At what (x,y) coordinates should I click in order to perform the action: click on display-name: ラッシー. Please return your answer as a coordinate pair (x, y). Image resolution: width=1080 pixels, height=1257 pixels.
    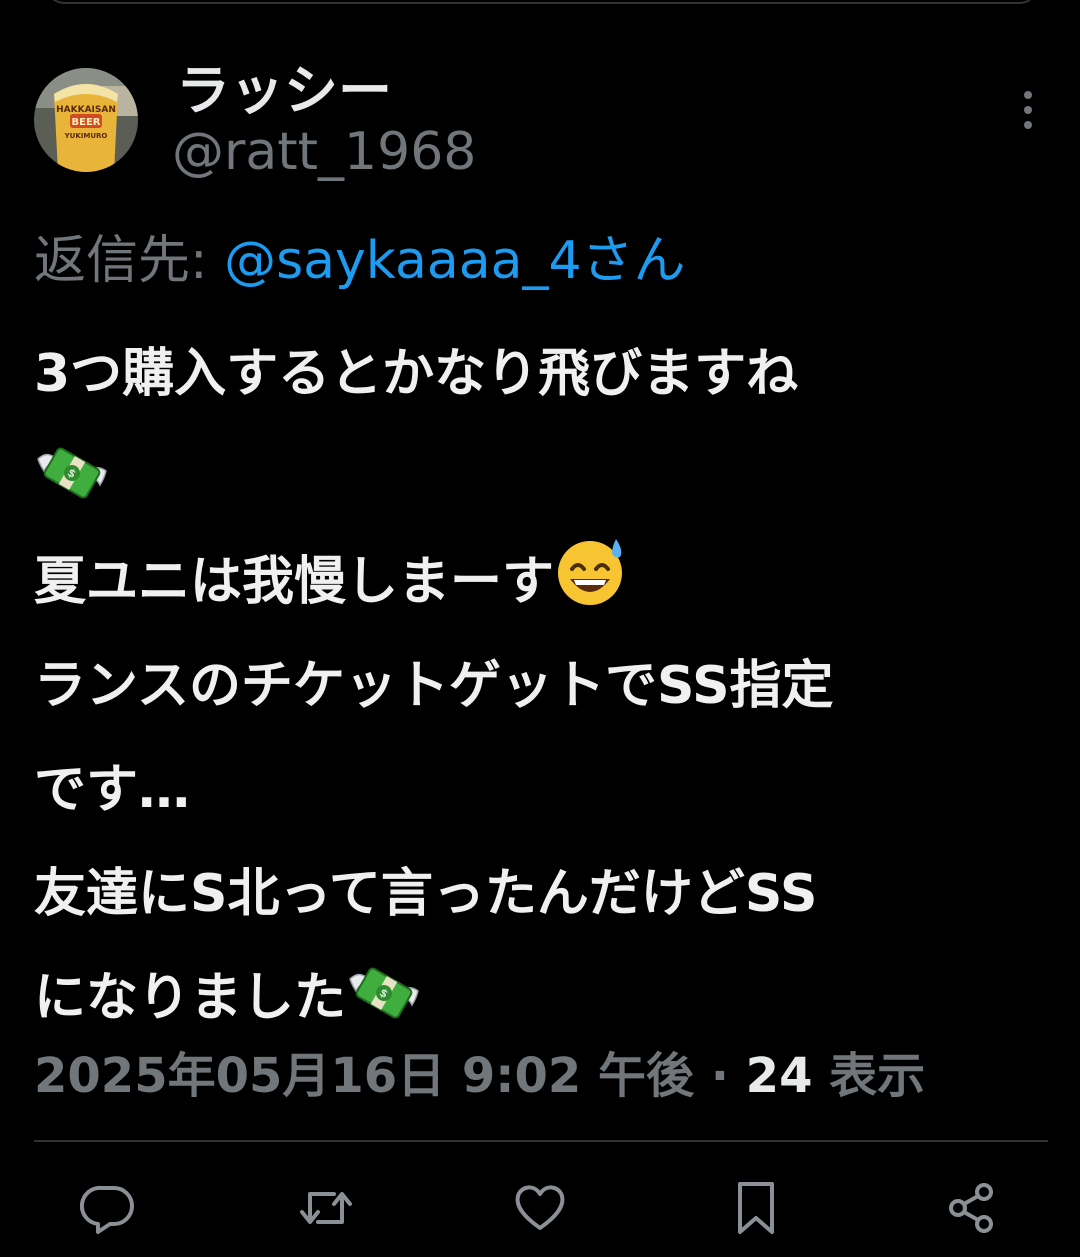
    Looking at the image, I should click on (284, 85).